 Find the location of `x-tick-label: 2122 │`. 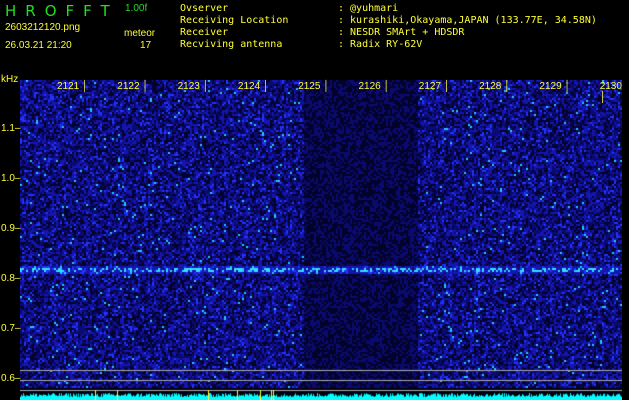

x-tick-label: 2122 │ is located at coordinates (133, 86).